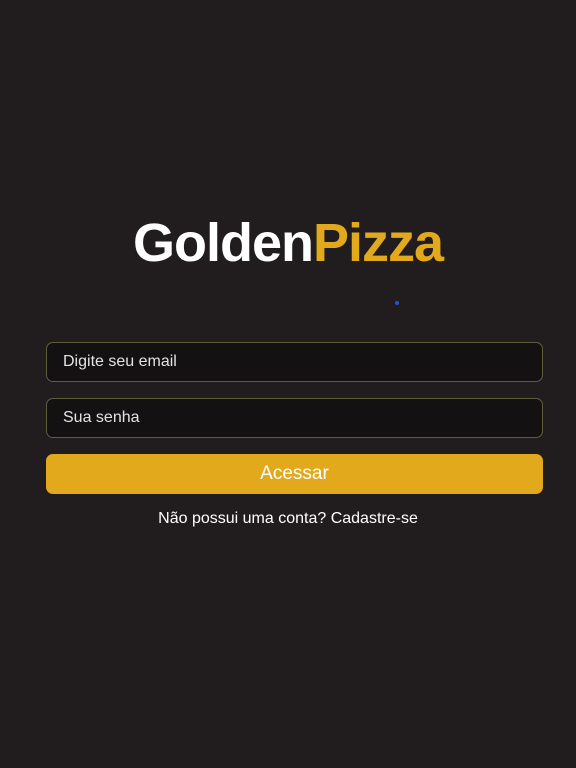 The width and height of the screenshot is (576, 768). I want to click on password-input, so click(294, 418).